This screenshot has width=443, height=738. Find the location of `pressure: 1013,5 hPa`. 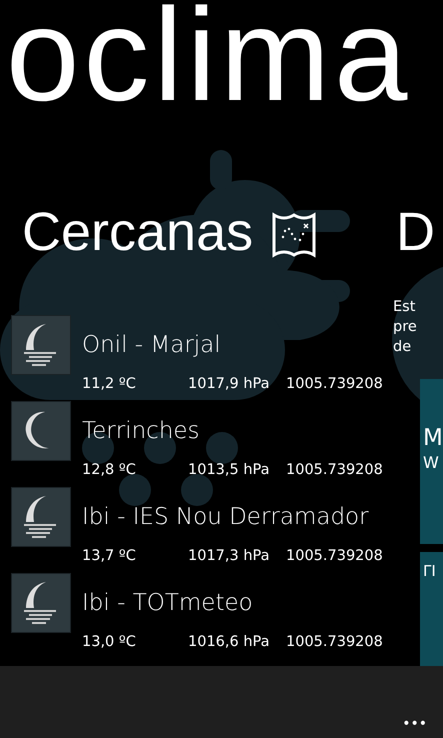

pressure: 1013,5 hPa is located at coordinates (229, 470).